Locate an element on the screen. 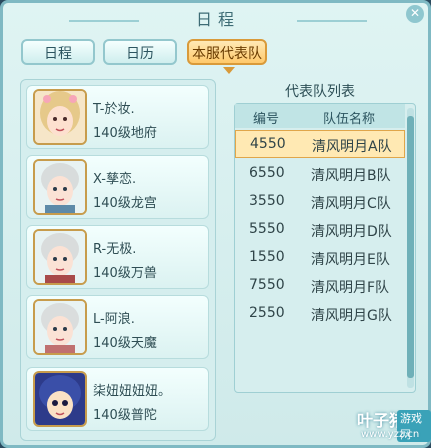  team-list-title: 代表队列表 is located at coordinates (320, 92).